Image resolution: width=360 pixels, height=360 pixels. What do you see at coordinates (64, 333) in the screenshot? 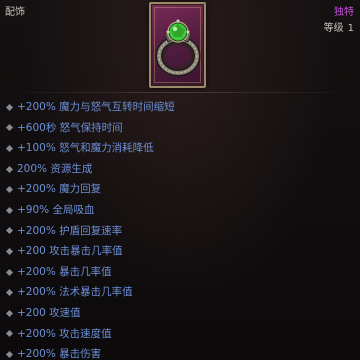
I see `affix-text: +200% 攻击速度值` at bounding box center [64, 333].